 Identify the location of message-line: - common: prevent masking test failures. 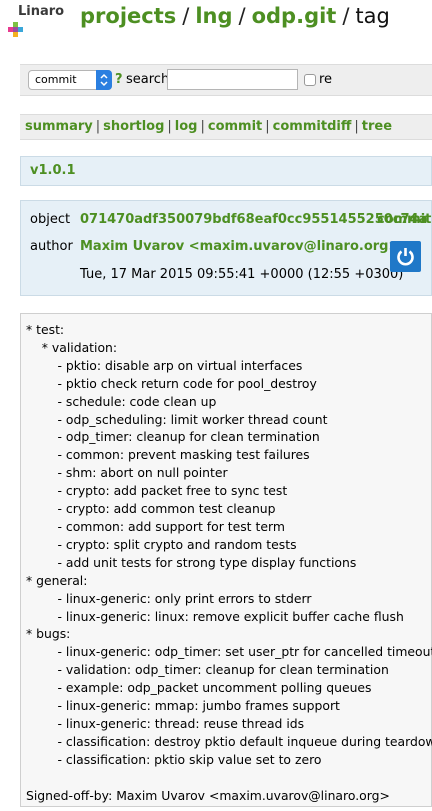
(168, 455).